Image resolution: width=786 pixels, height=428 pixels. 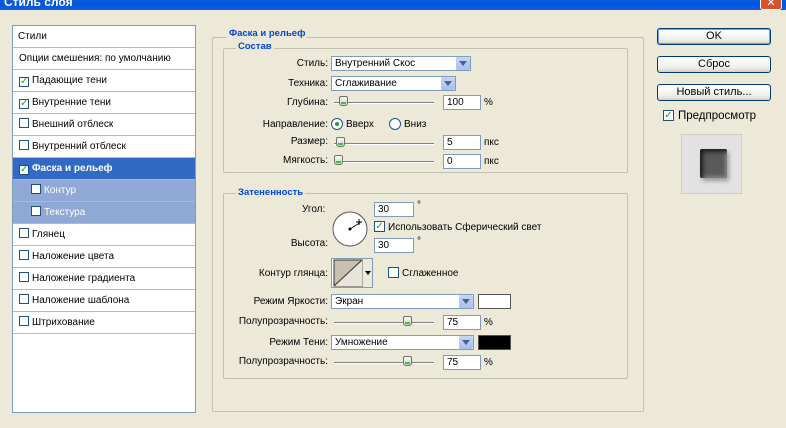 I want to click on angle-input: 30, so click(x=394, y=209).